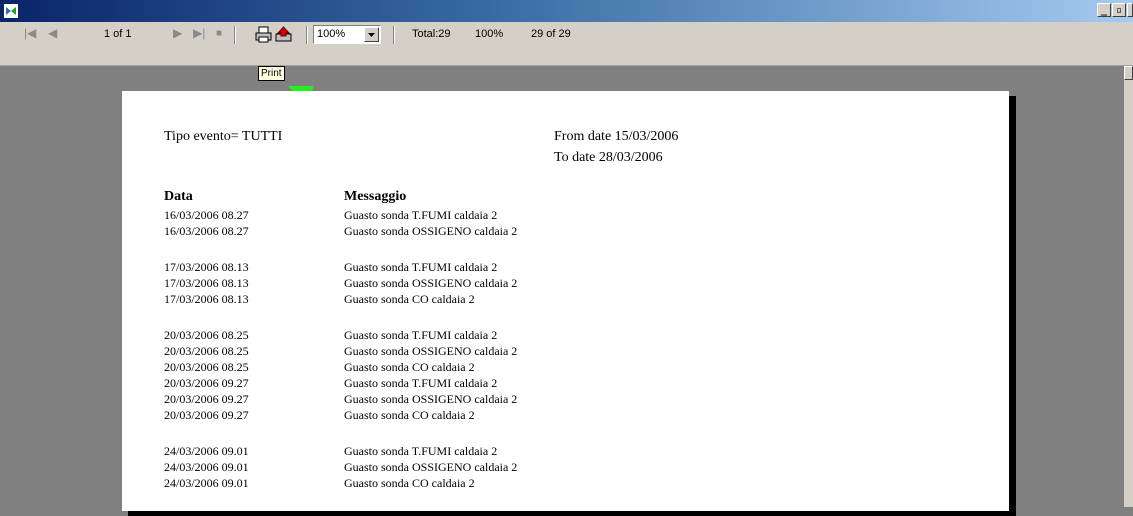 This screenshot has width=1133, height=516. Describe the element at coordinates (371, 34) in the screenshot. I see `chevron-down-icon` at that location.